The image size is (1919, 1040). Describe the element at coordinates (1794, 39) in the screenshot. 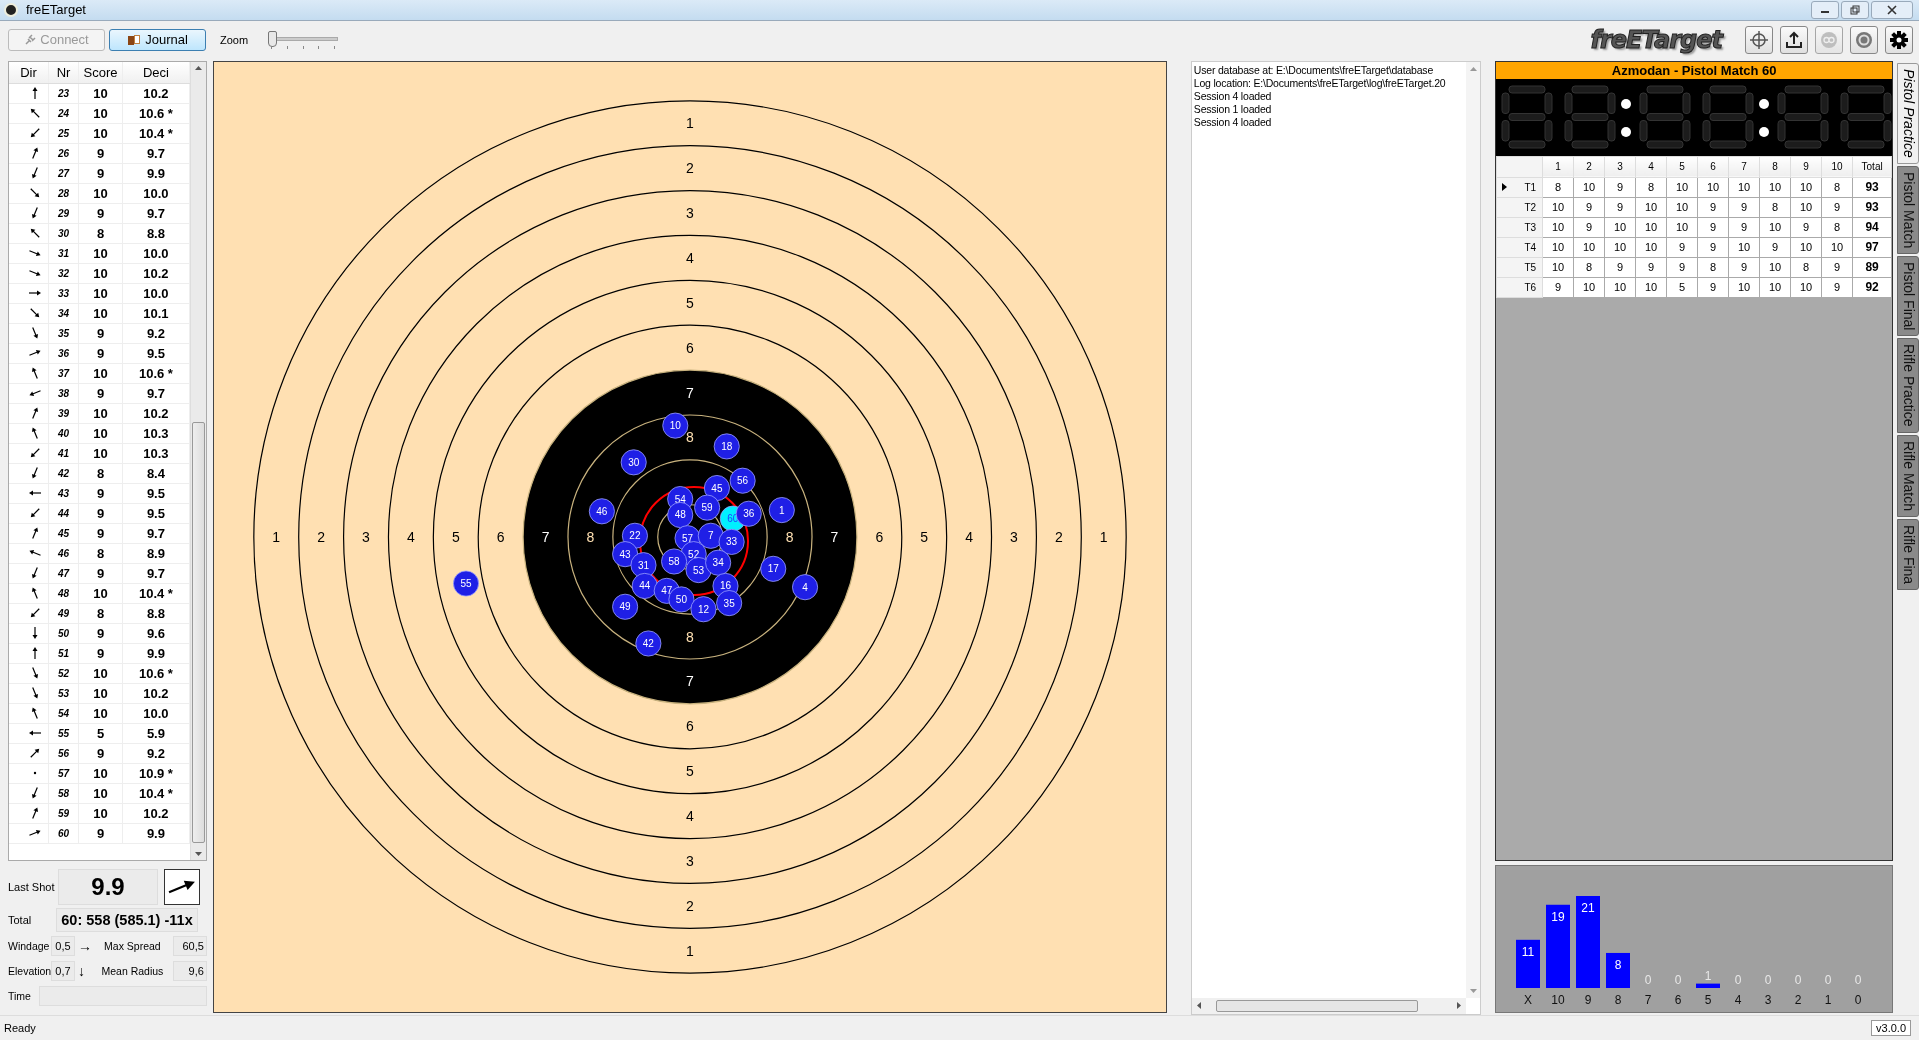

I see `upload-button` at that location.